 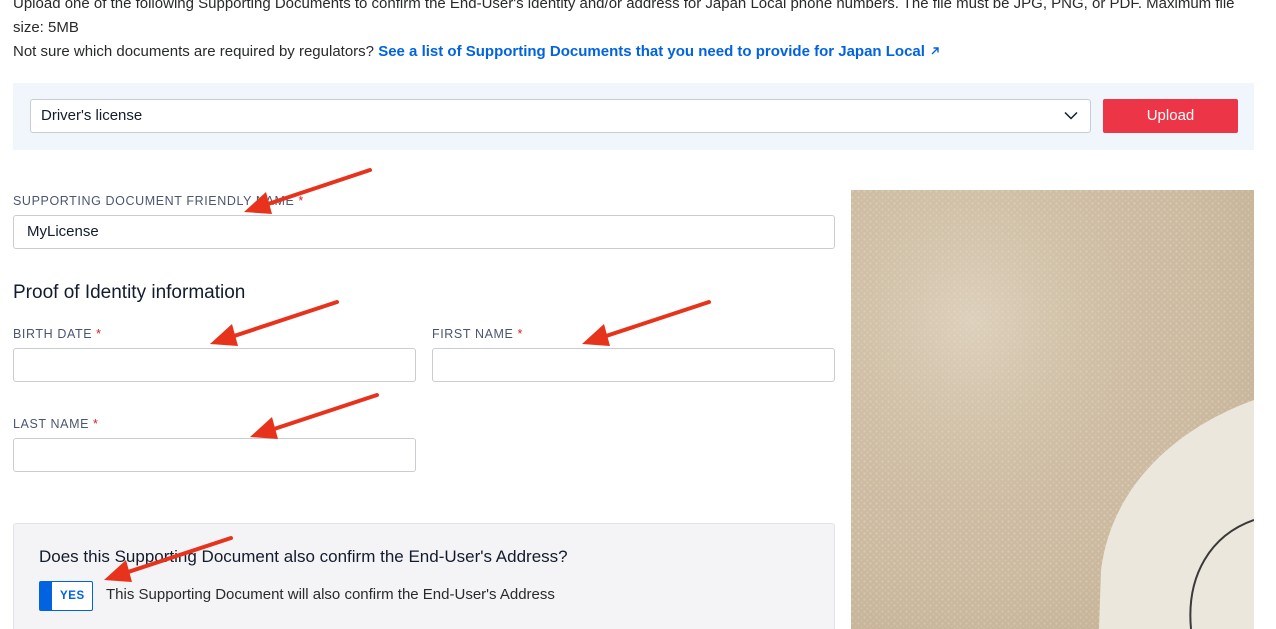 What do you see at coordinates (935, 51) in the screenshot?
I see `external-link-icon` at bounding box center [935, 51].